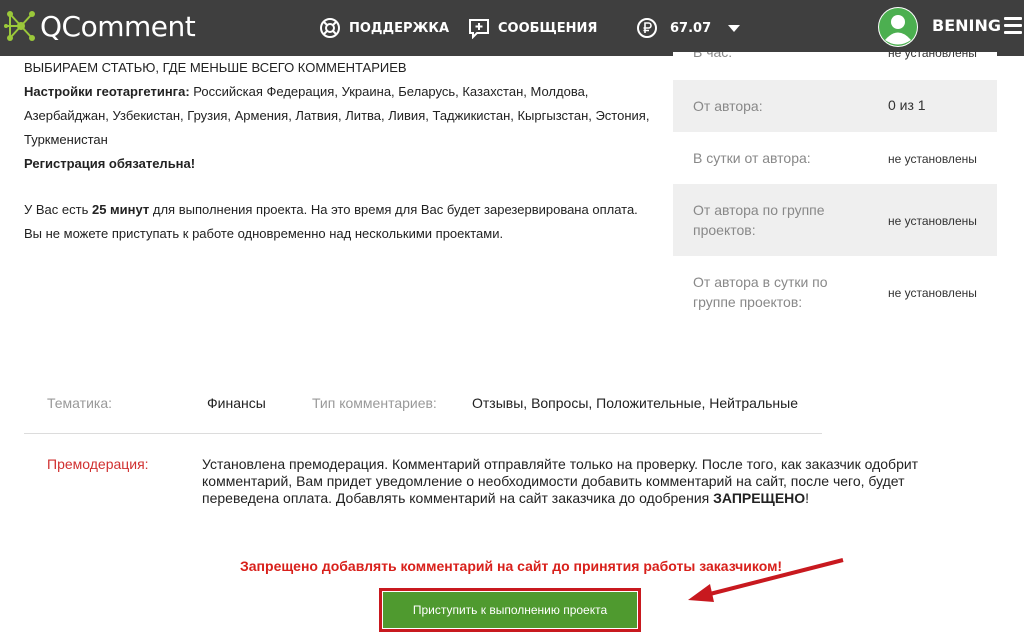  What do you see at coordinates (120, 209) in the screenshot?
I see `time-value: 25 минут` at bounding box center [120, 209].